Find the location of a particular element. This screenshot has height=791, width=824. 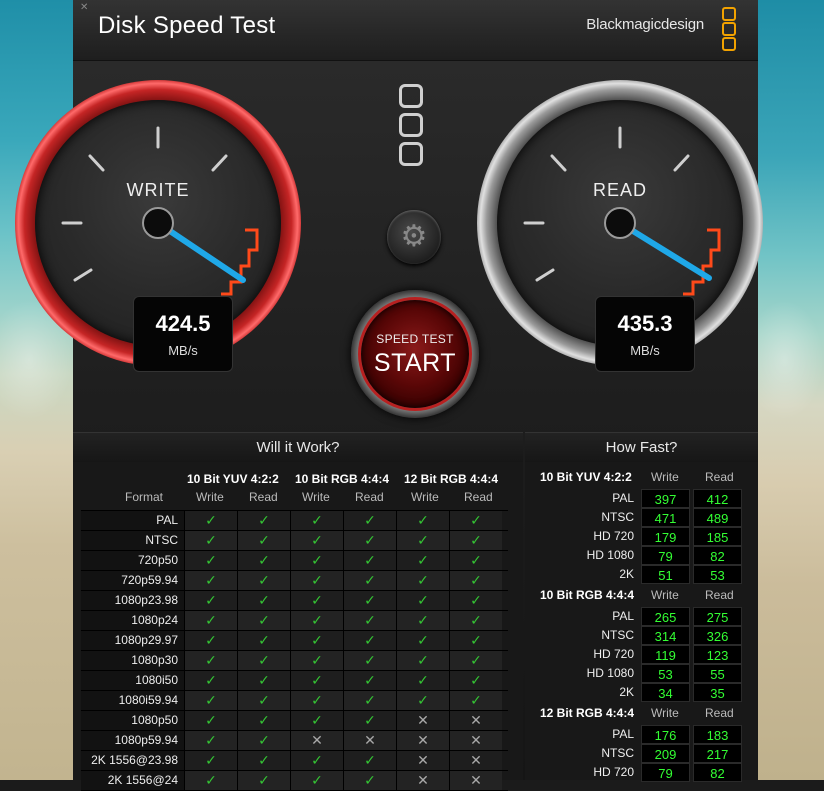

how-fast-write-value: 51 is located at coordinates (665, 574).